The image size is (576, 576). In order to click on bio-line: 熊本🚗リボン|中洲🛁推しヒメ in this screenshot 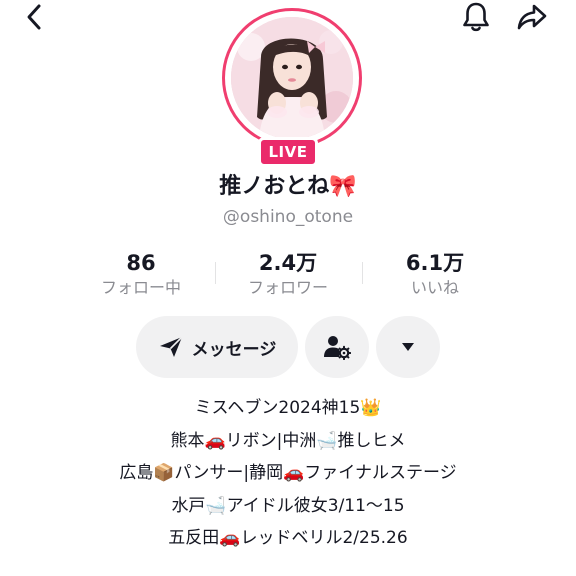, I will do `click(288, 440)`.